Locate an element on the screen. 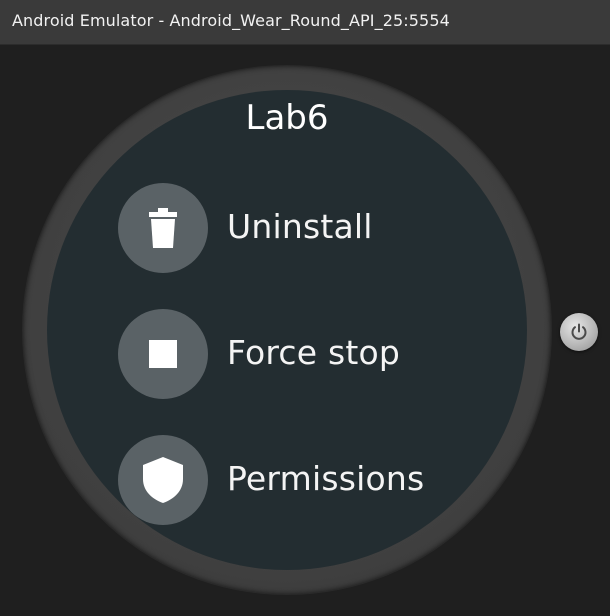 Image resolution: width=610 pixels, height=616 pixels. menu-item-force-stop: Force stop is located at coordinates (283, 354).